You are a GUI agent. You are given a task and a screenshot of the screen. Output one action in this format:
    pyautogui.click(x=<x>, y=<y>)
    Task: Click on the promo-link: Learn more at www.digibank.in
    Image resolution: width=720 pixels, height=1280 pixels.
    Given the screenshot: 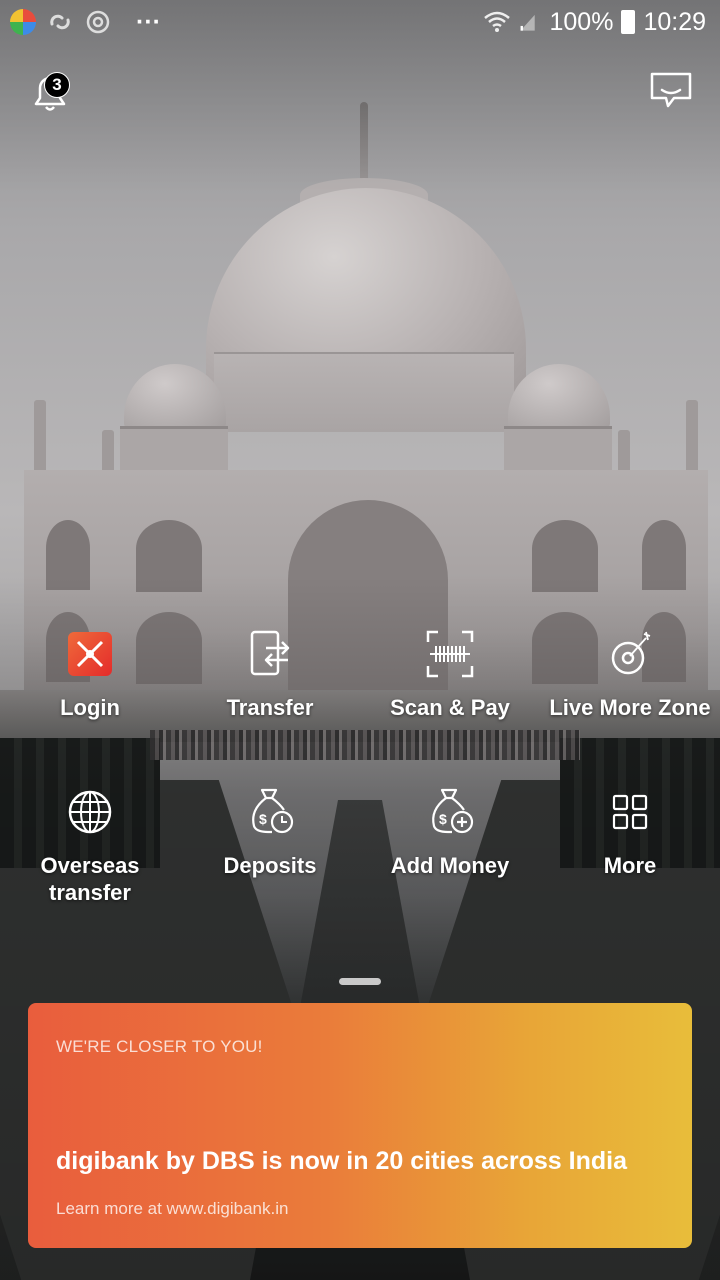 What is the action you would take?
    pyautogui.click(x=172, y=1209)
    